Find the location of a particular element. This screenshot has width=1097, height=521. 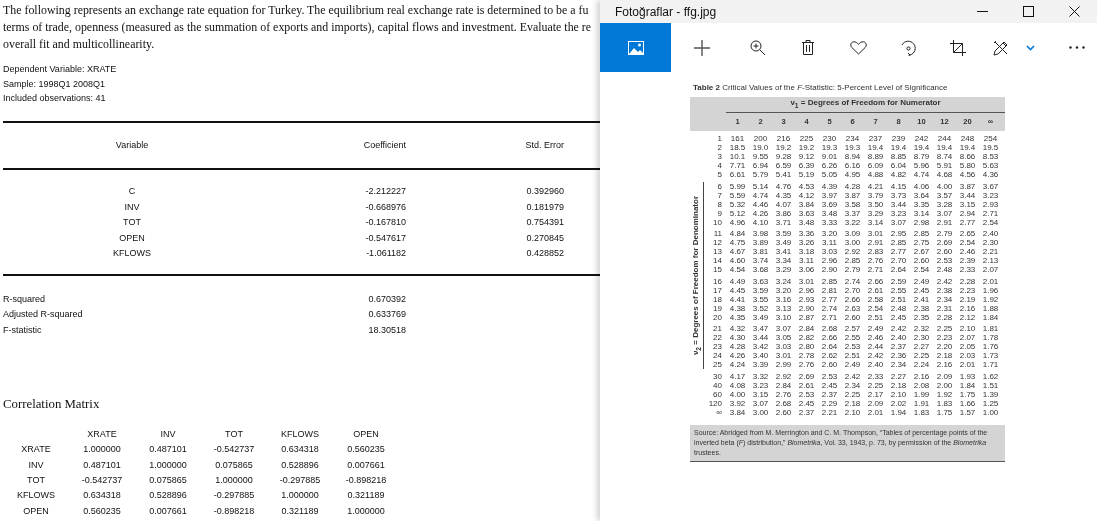

table-cell-text: 3.18 is located at coordinates (806, 251).